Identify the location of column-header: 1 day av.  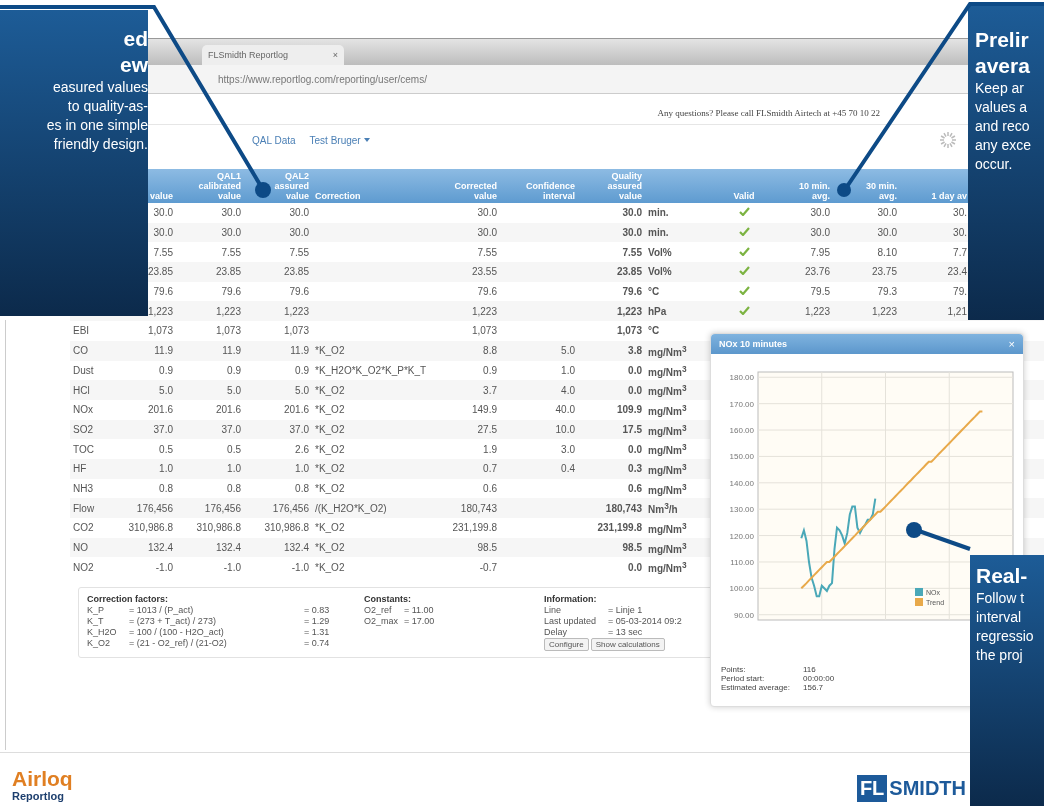
(949, 197).